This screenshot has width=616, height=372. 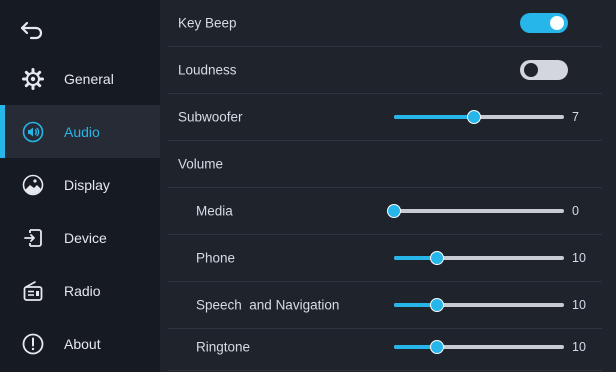 I want to click on setting-speech-navigation-volume: Speech and Navigation 10, so click(x=385, y=305).